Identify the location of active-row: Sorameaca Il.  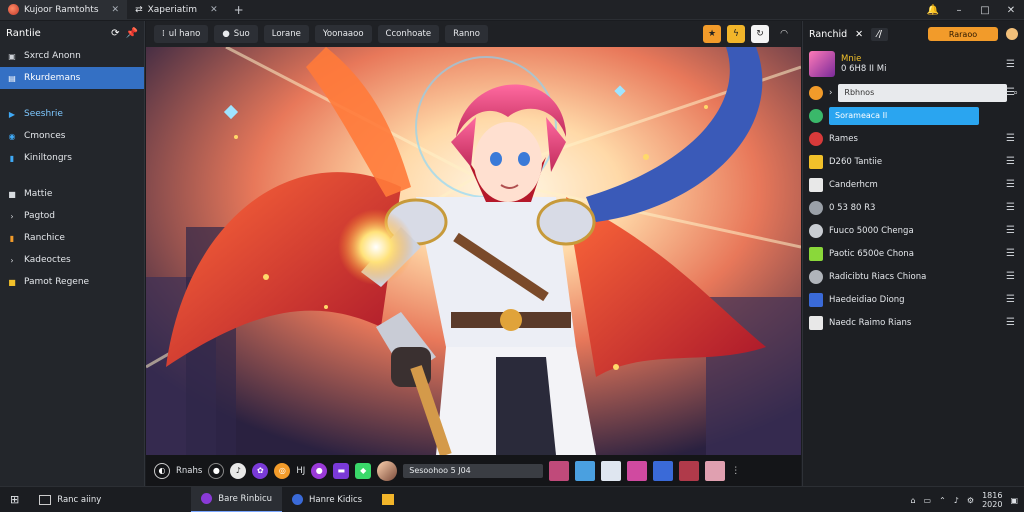
(913, 115).